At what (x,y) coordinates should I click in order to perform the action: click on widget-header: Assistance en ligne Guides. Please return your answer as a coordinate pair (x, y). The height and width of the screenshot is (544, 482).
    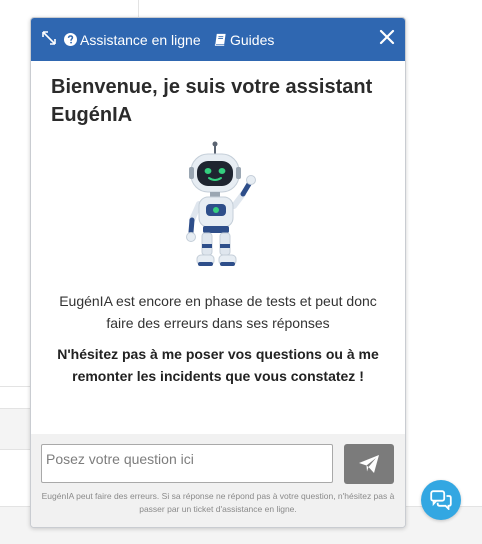
    Looking at the image, I should click on (218, 39).